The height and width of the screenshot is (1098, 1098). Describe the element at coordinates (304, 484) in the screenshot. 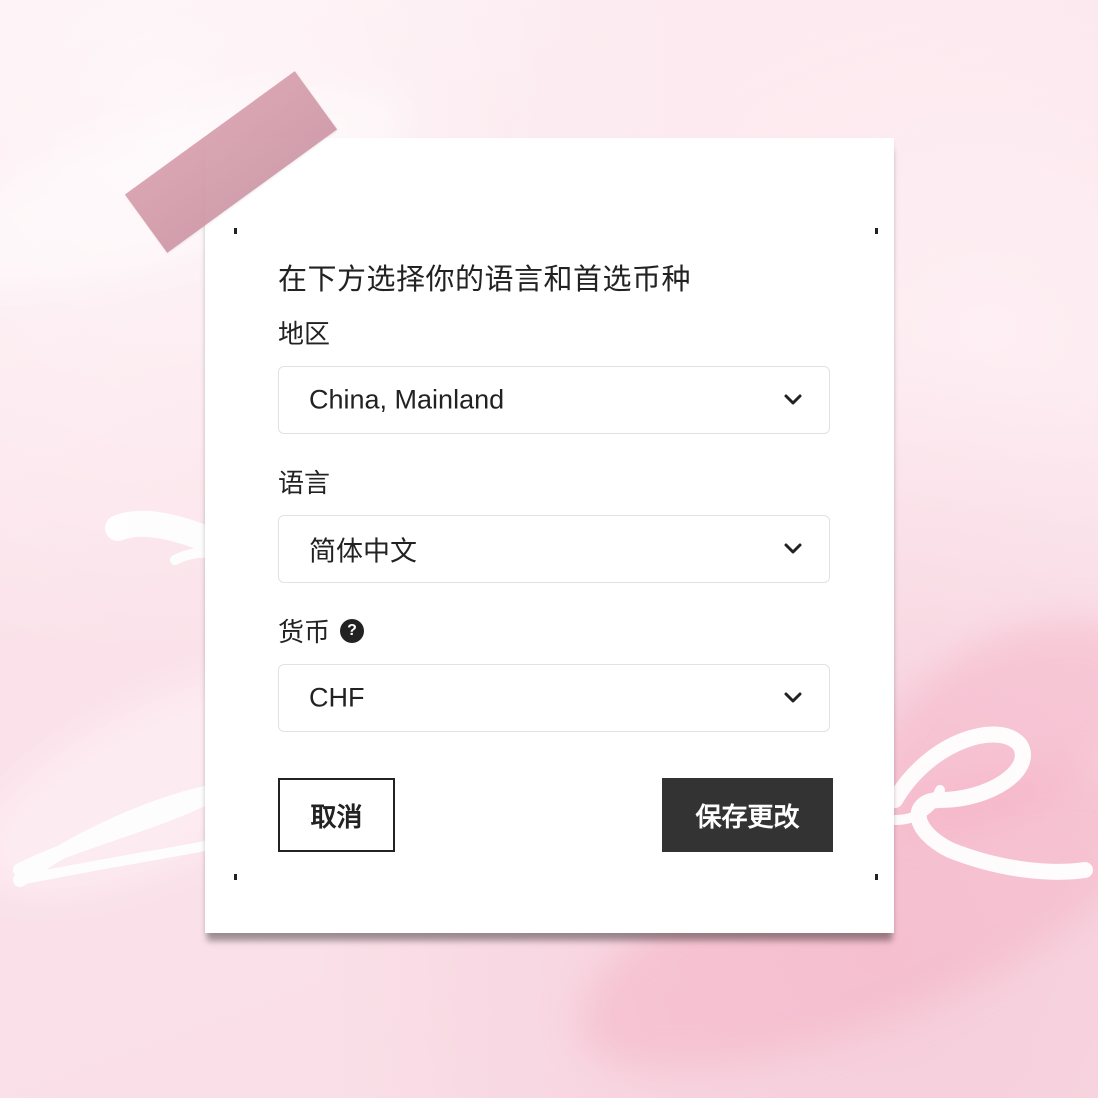

I see `language-label: 语言` at that location.